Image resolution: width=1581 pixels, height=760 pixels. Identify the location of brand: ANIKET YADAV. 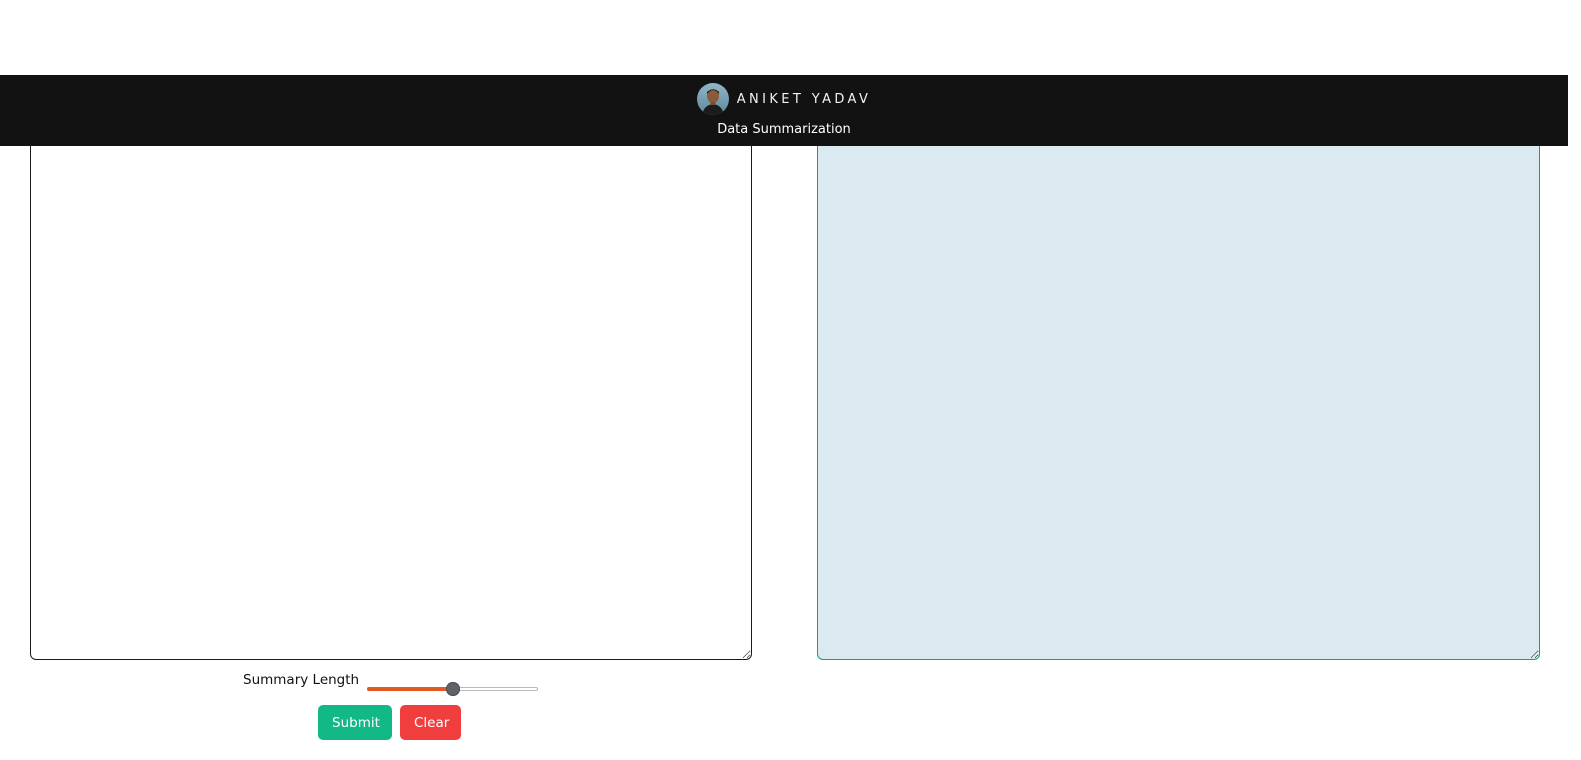
(784, 99).